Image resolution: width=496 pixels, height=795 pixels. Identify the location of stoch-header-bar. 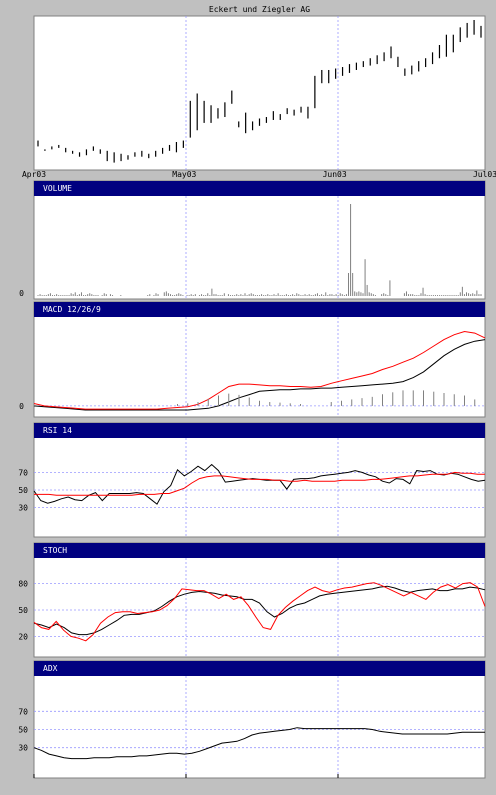
(259, 550).